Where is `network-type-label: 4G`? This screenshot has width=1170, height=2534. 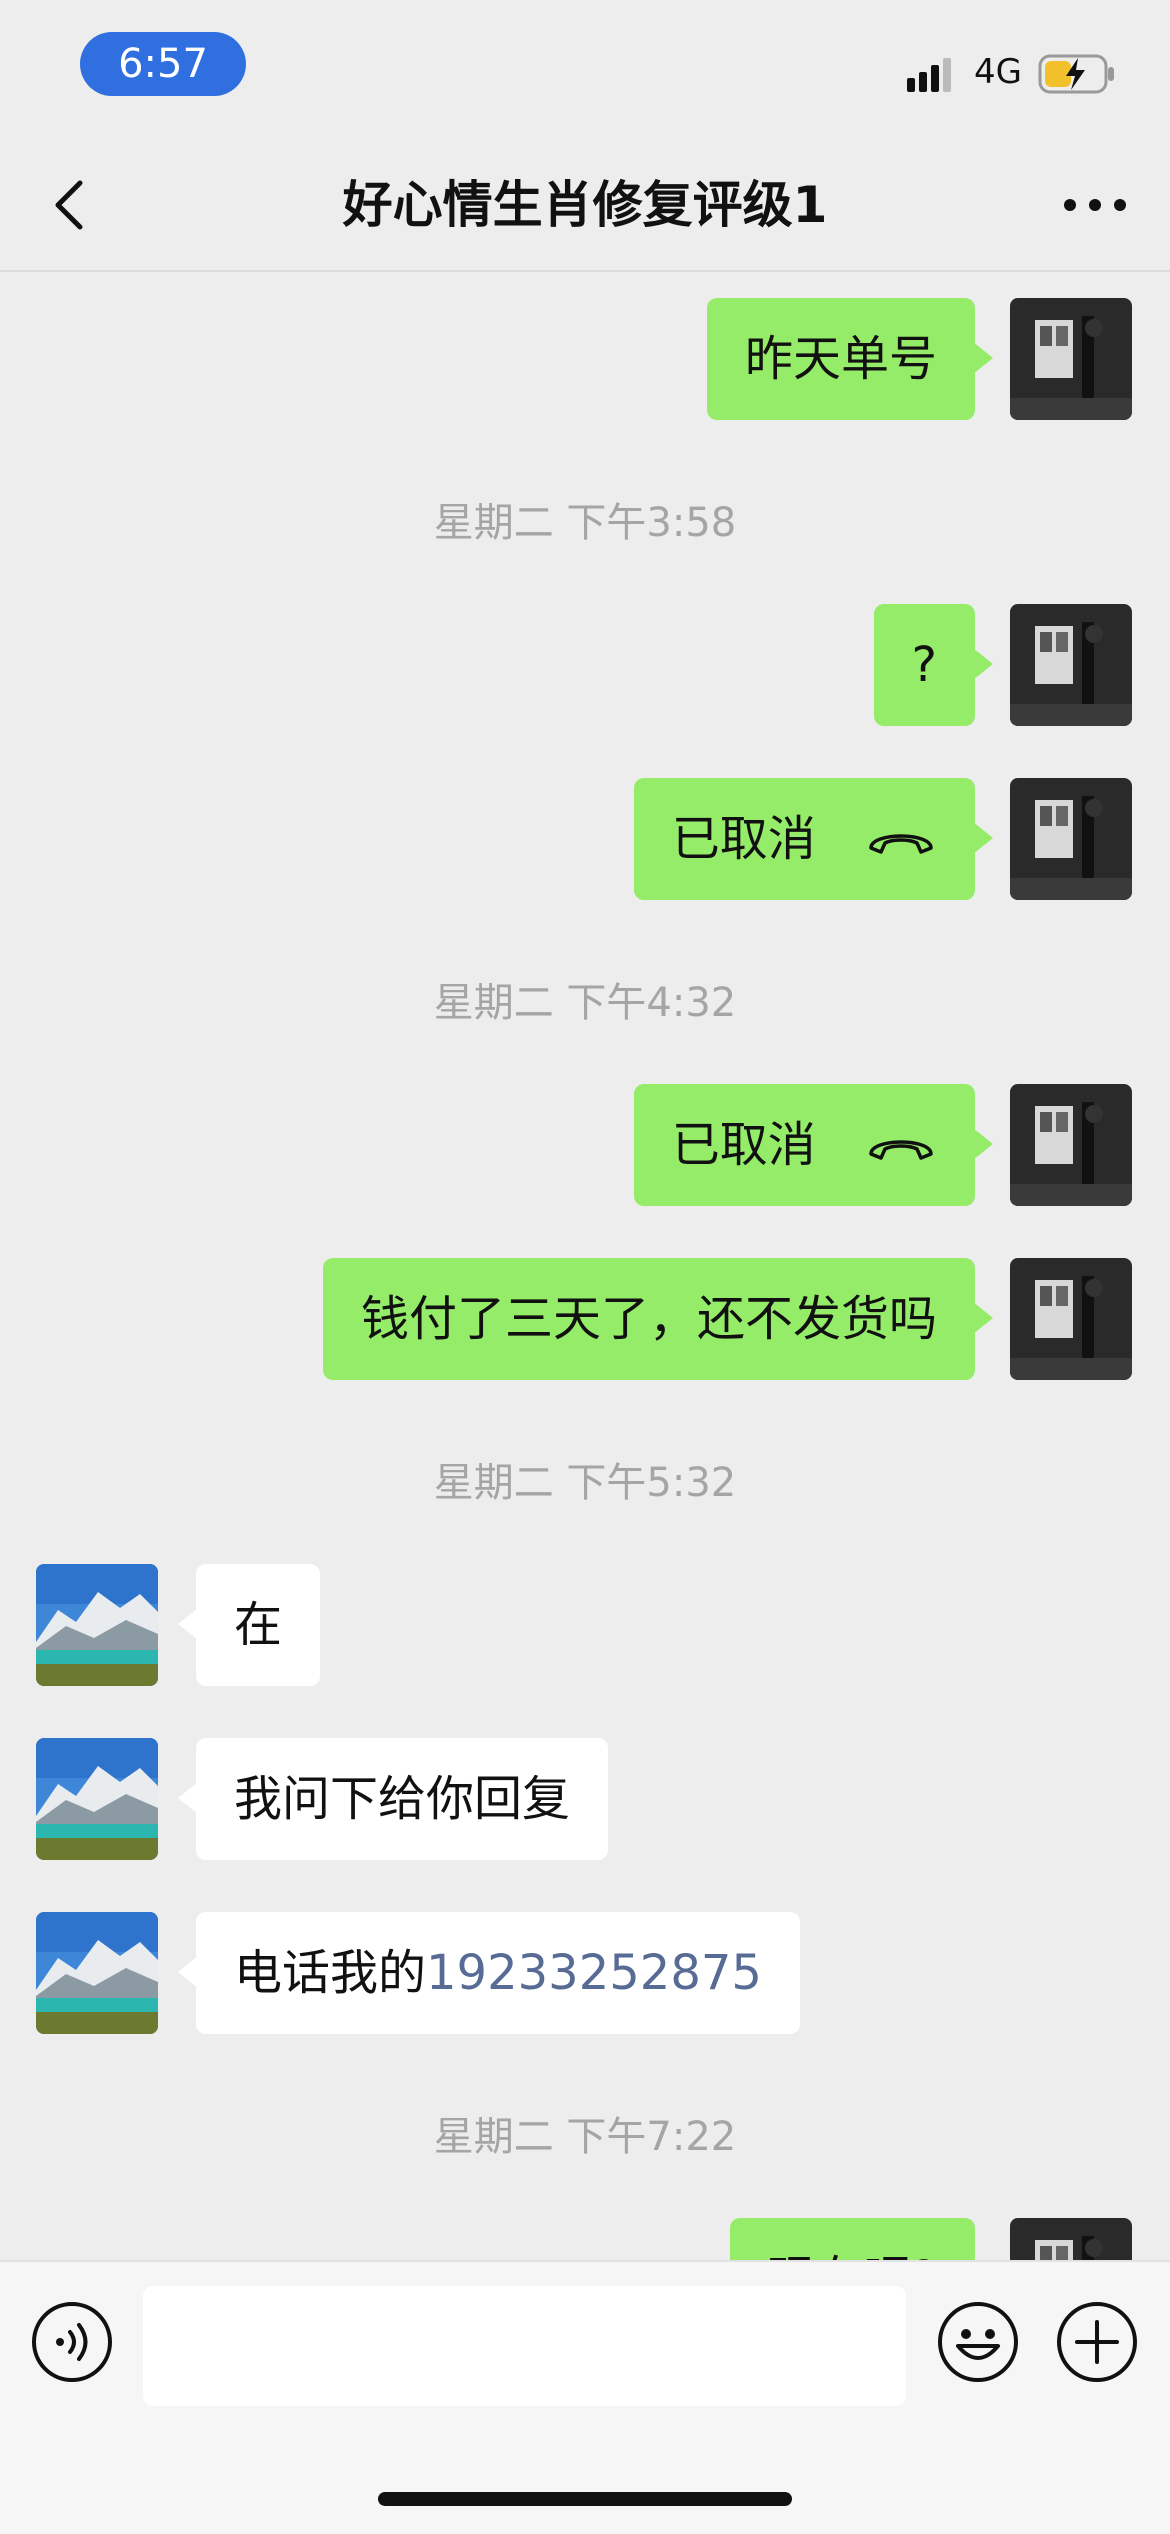
network-type-label: 4G is located at coordinates (998, 72).